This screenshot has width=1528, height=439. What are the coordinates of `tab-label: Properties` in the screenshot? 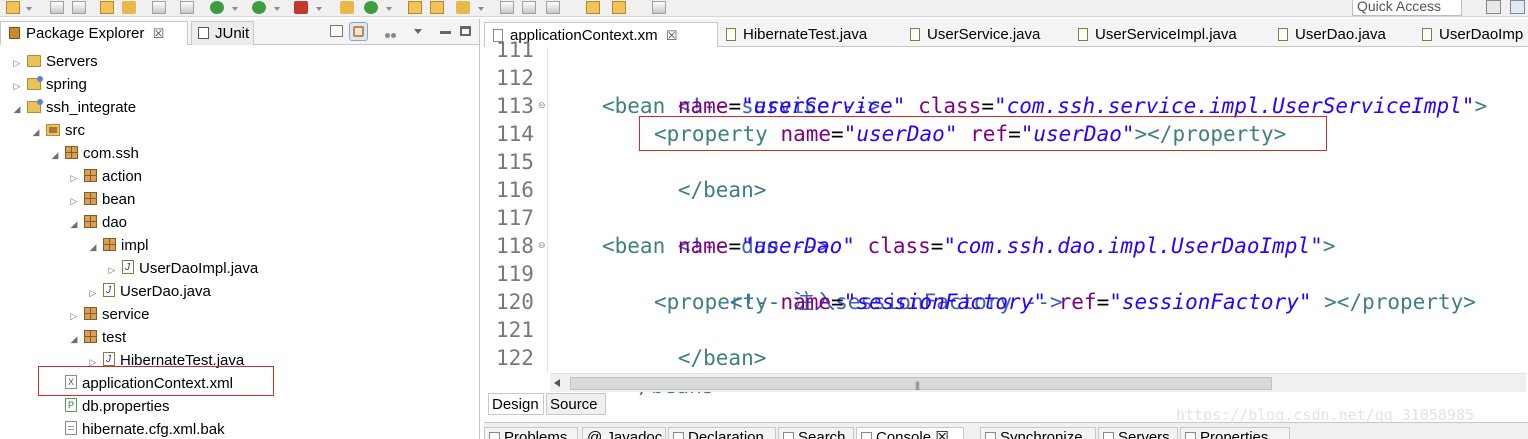 It's located at (1234, 434).